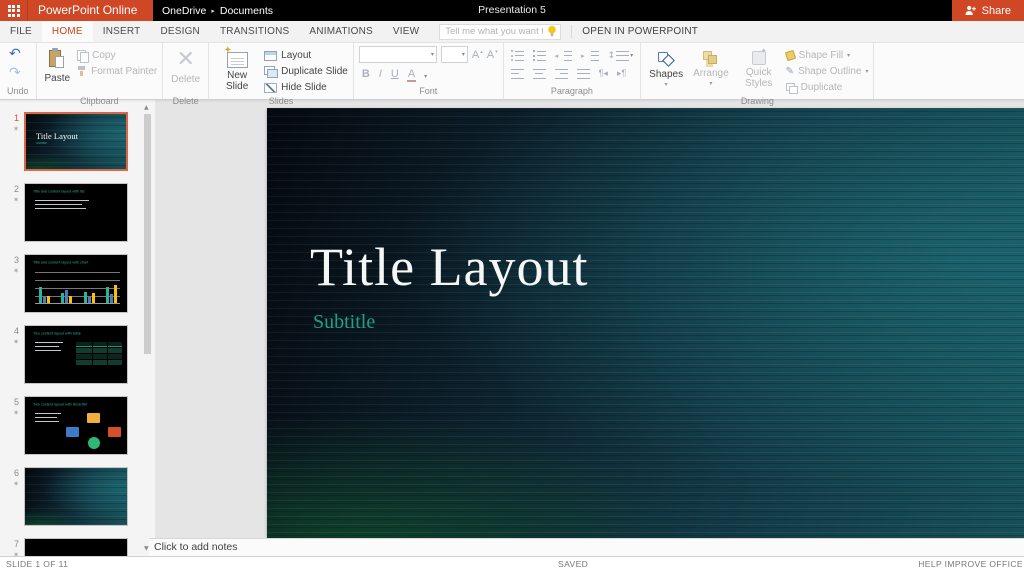  I want to click on thumb-title: Title and content layout with chart, so click(61, 263).